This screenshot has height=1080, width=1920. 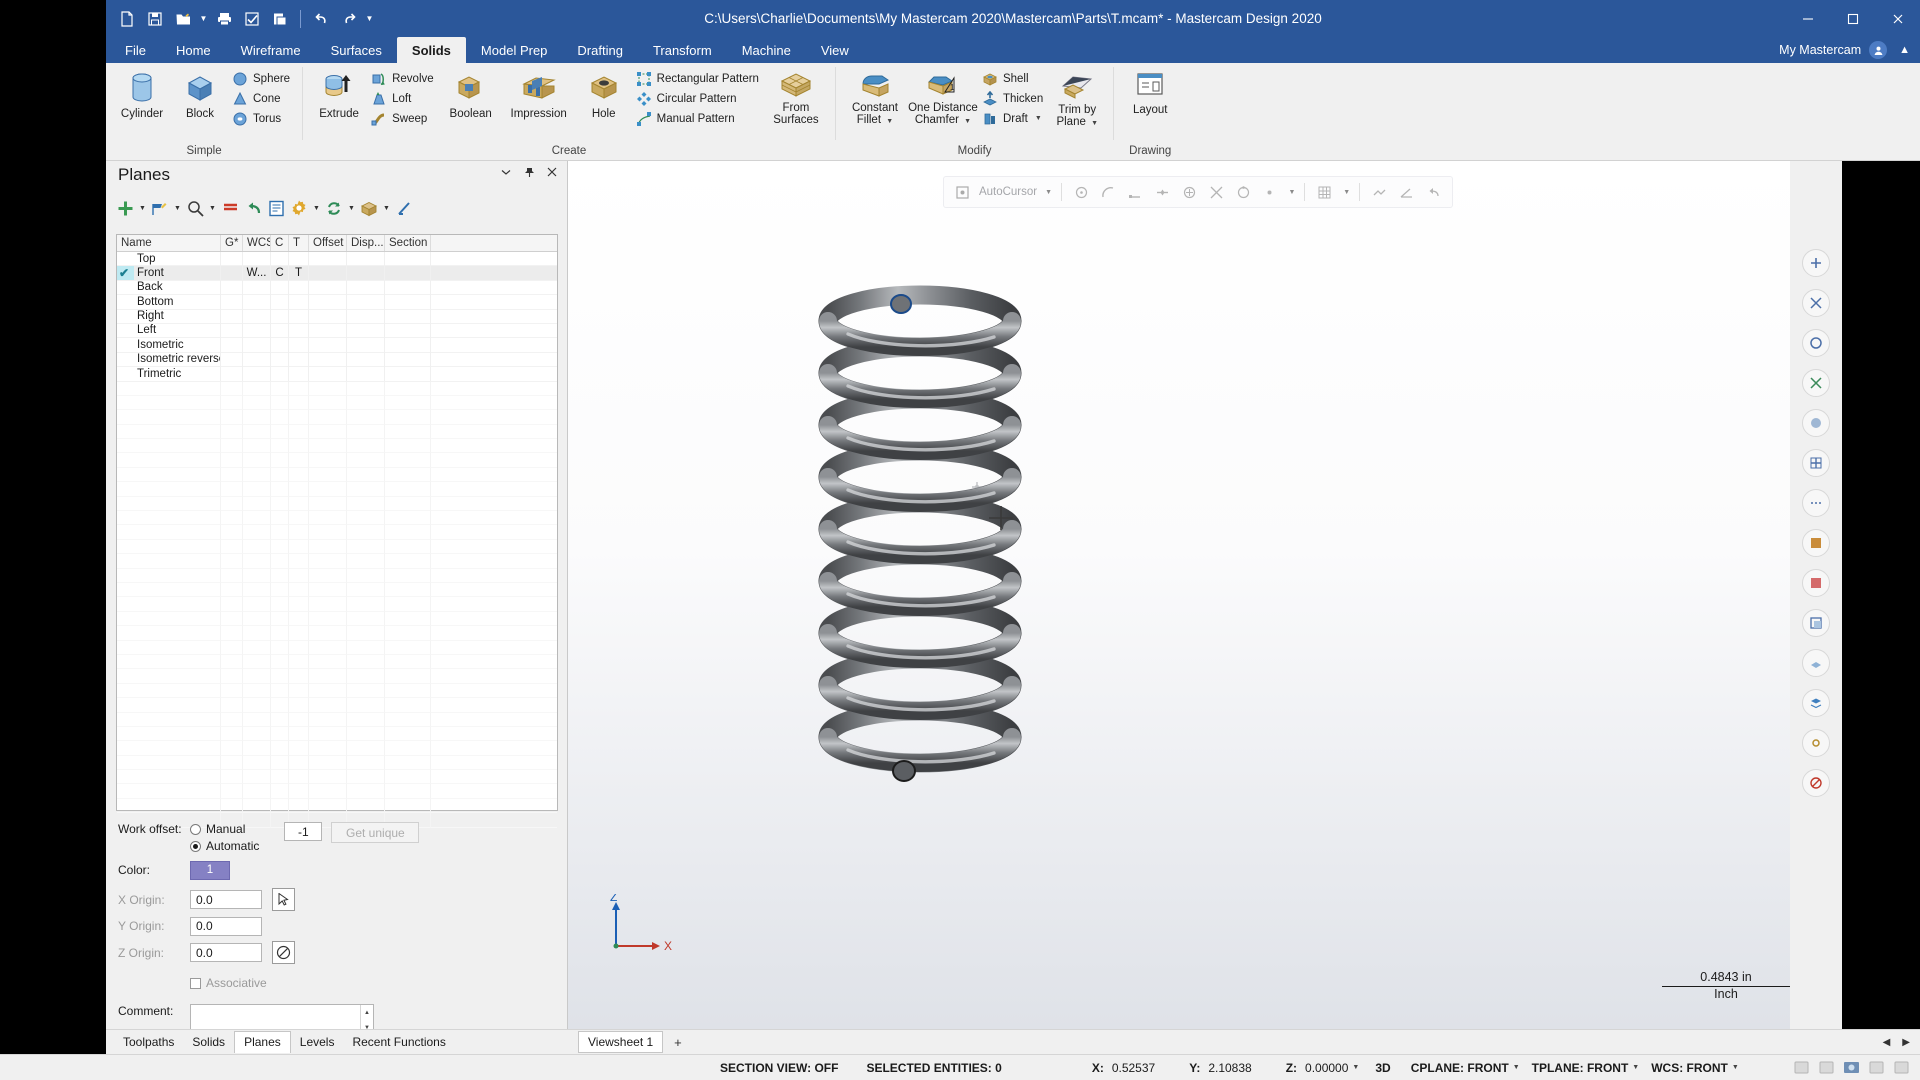 What do you see at coordinates (299, 243) in the screenshot?
I see `column-header-t: T` at bounding box center [299, 243].